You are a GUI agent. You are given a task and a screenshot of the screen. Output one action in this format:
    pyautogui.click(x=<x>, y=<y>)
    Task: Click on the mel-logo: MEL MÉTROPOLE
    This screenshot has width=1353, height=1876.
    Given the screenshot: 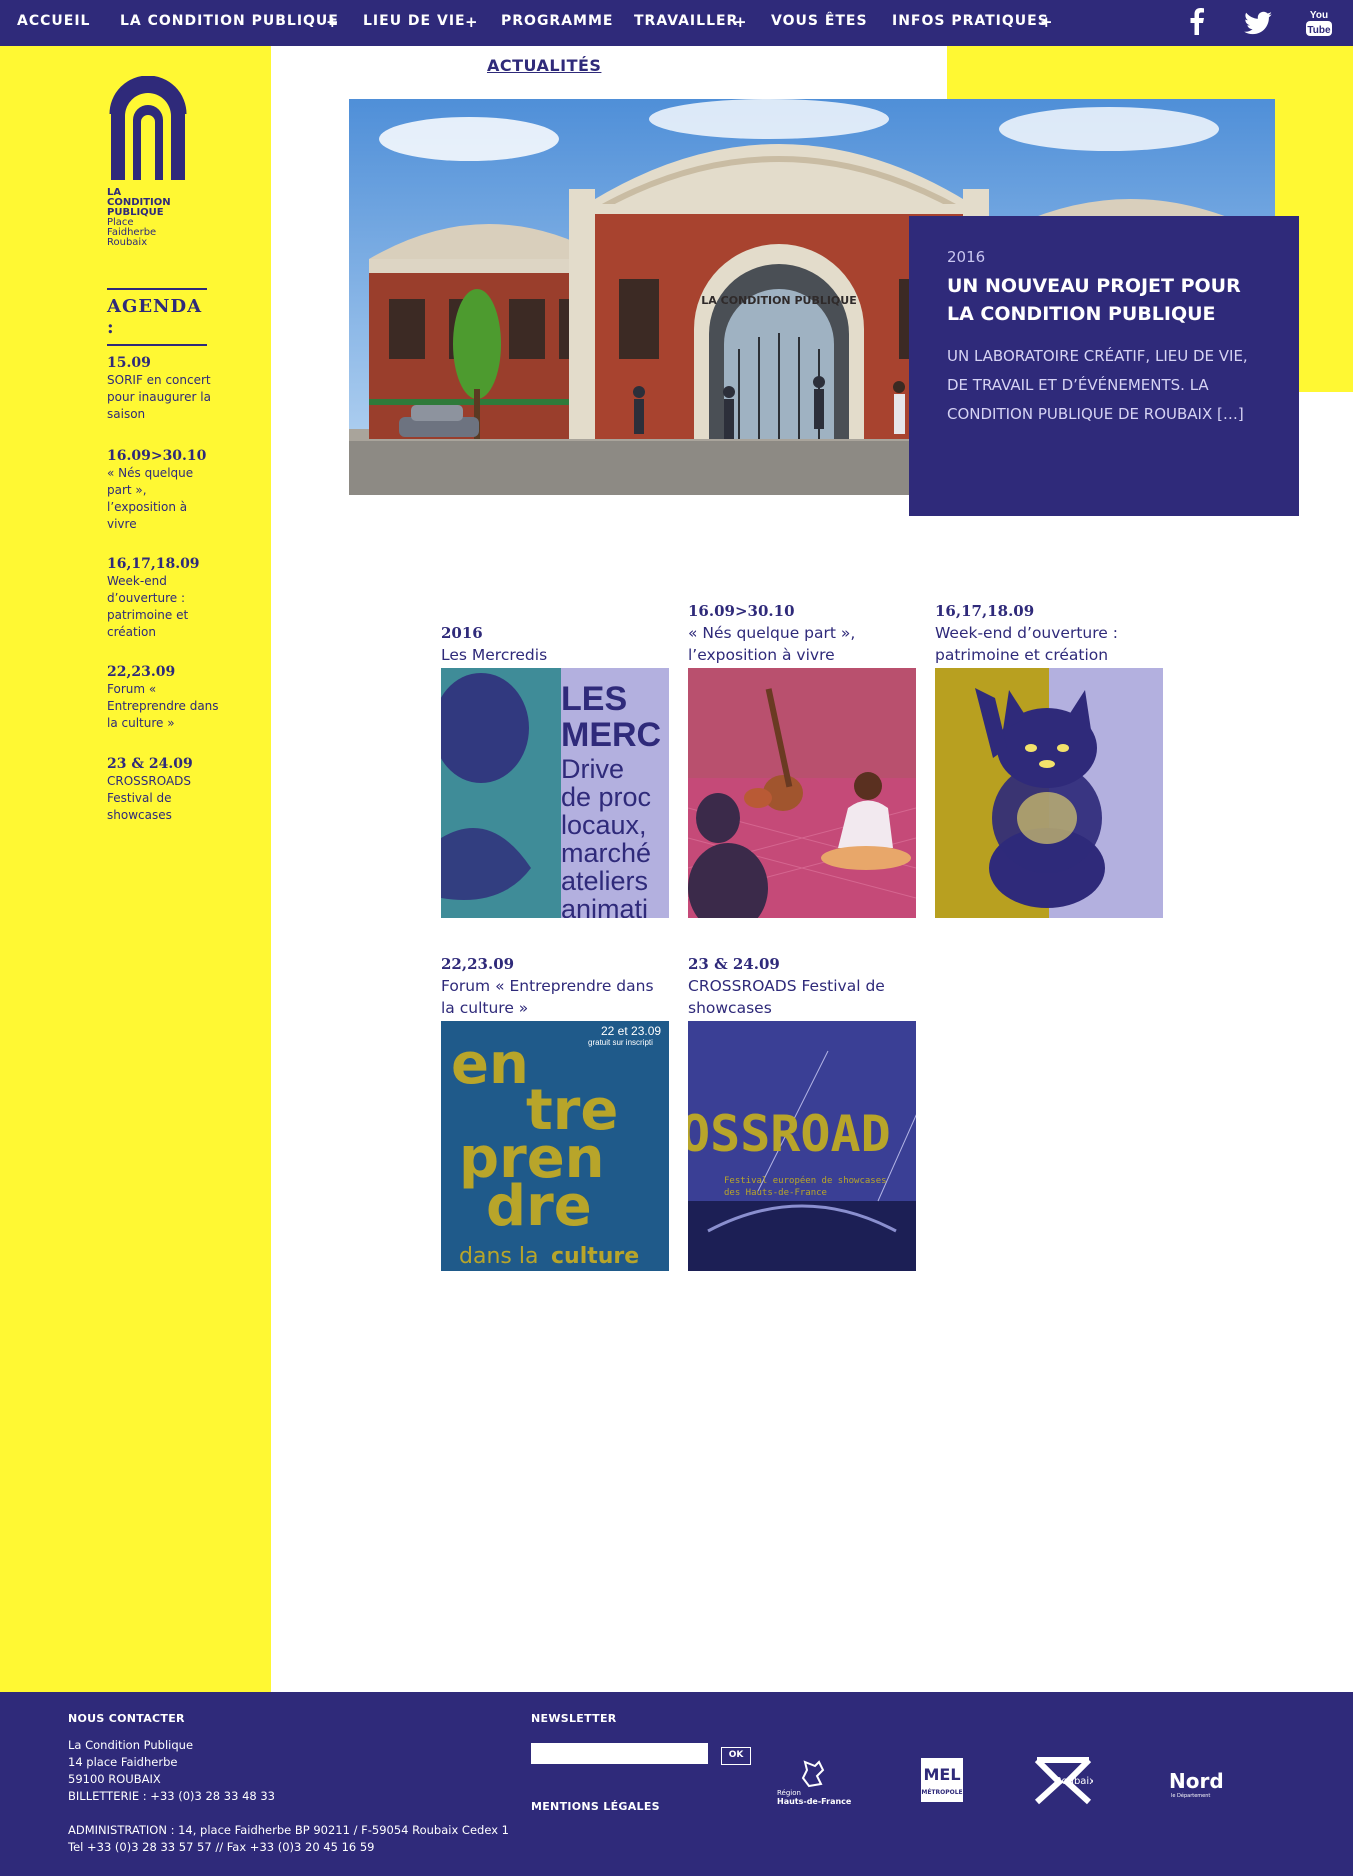 What is the action you would take?
    pyautogui.click(x=943, y=1782)
    